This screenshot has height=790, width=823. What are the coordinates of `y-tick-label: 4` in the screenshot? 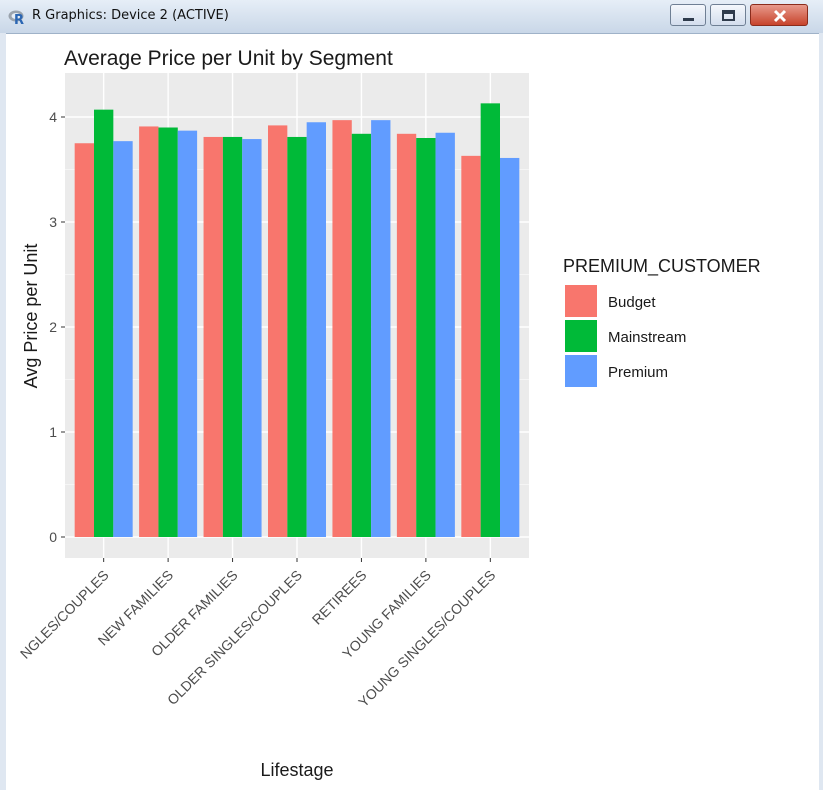 It's located at (53, 117).